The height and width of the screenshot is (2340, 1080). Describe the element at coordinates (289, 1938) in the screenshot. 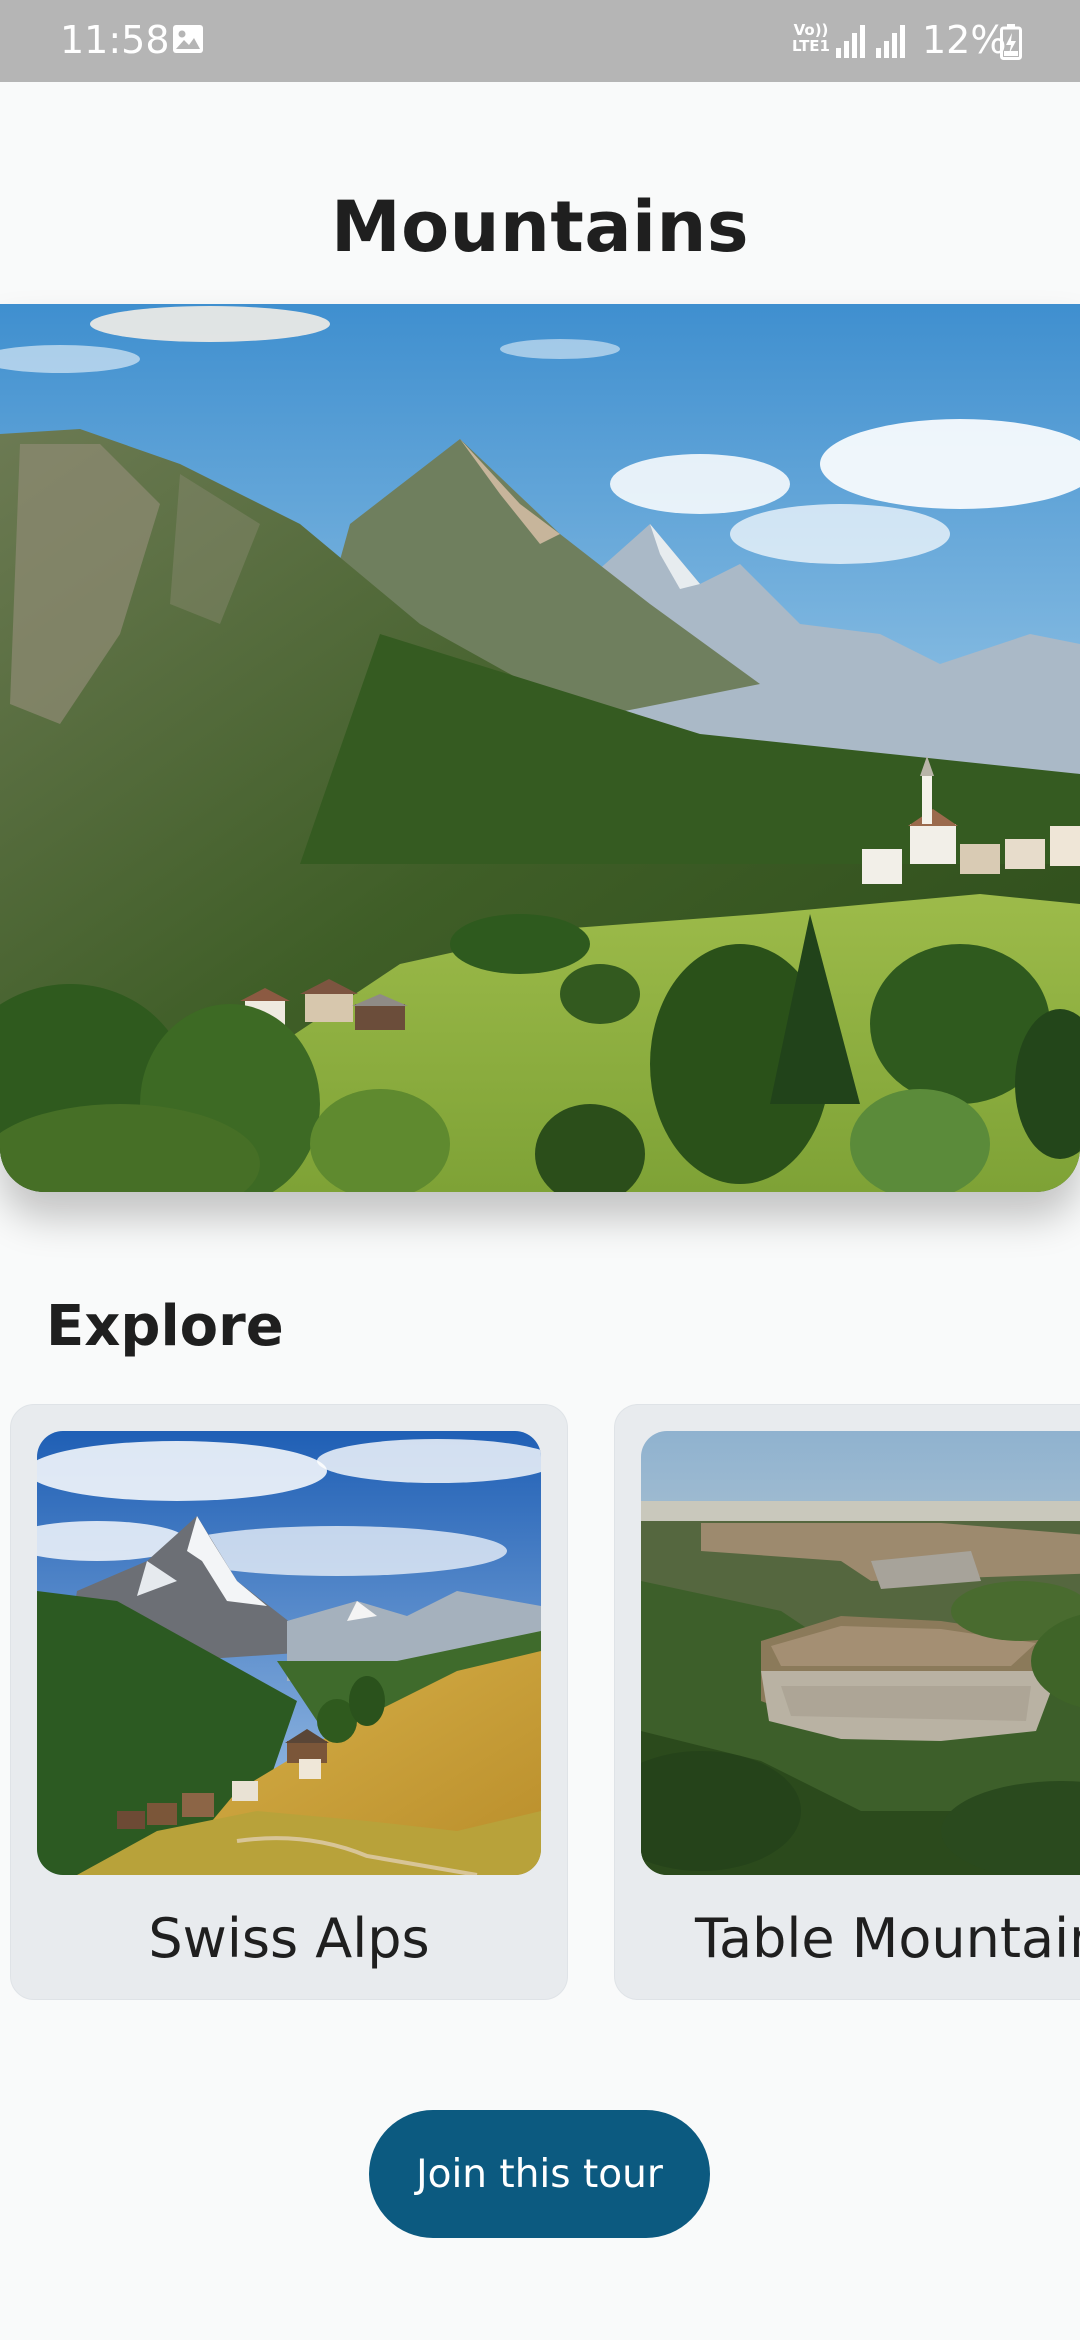

I see `card-label: Swiss Alps` at that location.